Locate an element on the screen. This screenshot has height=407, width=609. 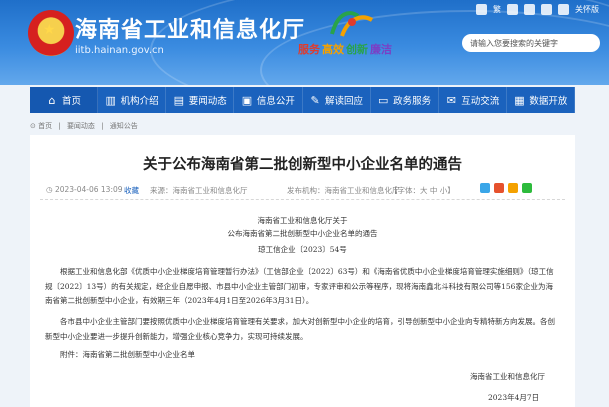
wechat-share-icon is located at coordinates (527, 188).